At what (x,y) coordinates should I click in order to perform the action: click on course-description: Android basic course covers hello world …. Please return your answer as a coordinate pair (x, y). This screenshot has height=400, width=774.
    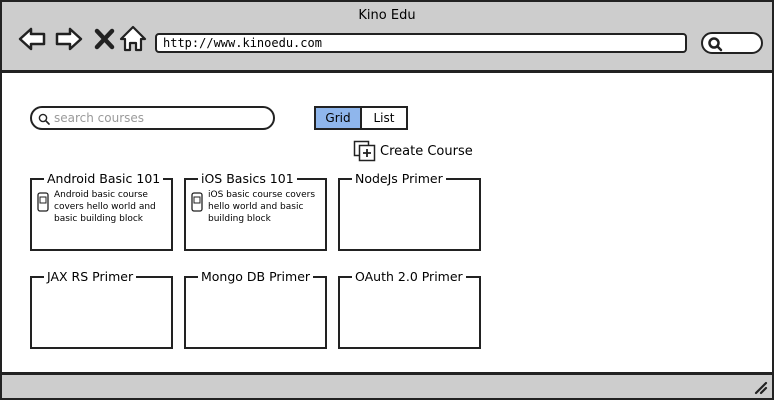
    Looking at the image, I should click on (105, 207).